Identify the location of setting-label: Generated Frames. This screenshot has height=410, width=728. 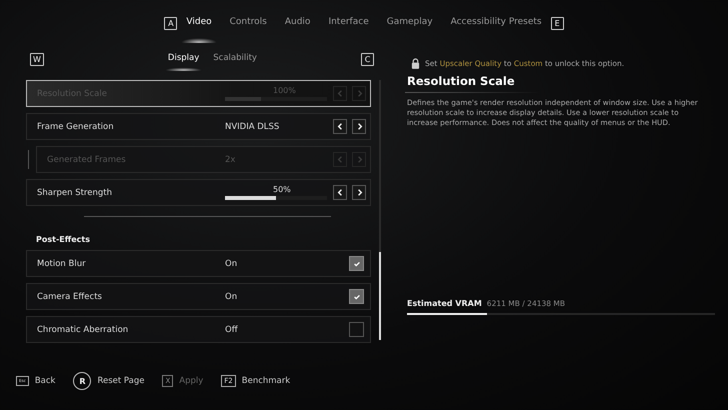
(87, 159).